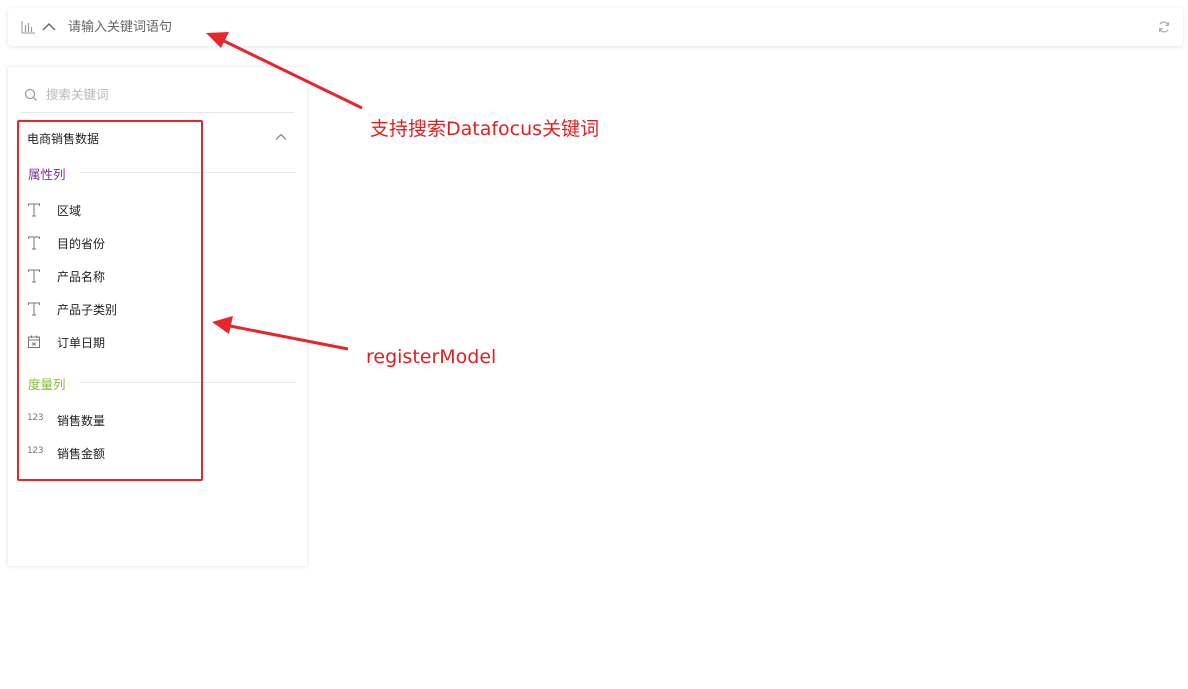 The width and height of the screenshot is (1188, 689). I want to click on field-label: 销售金额, so click(81, 454).